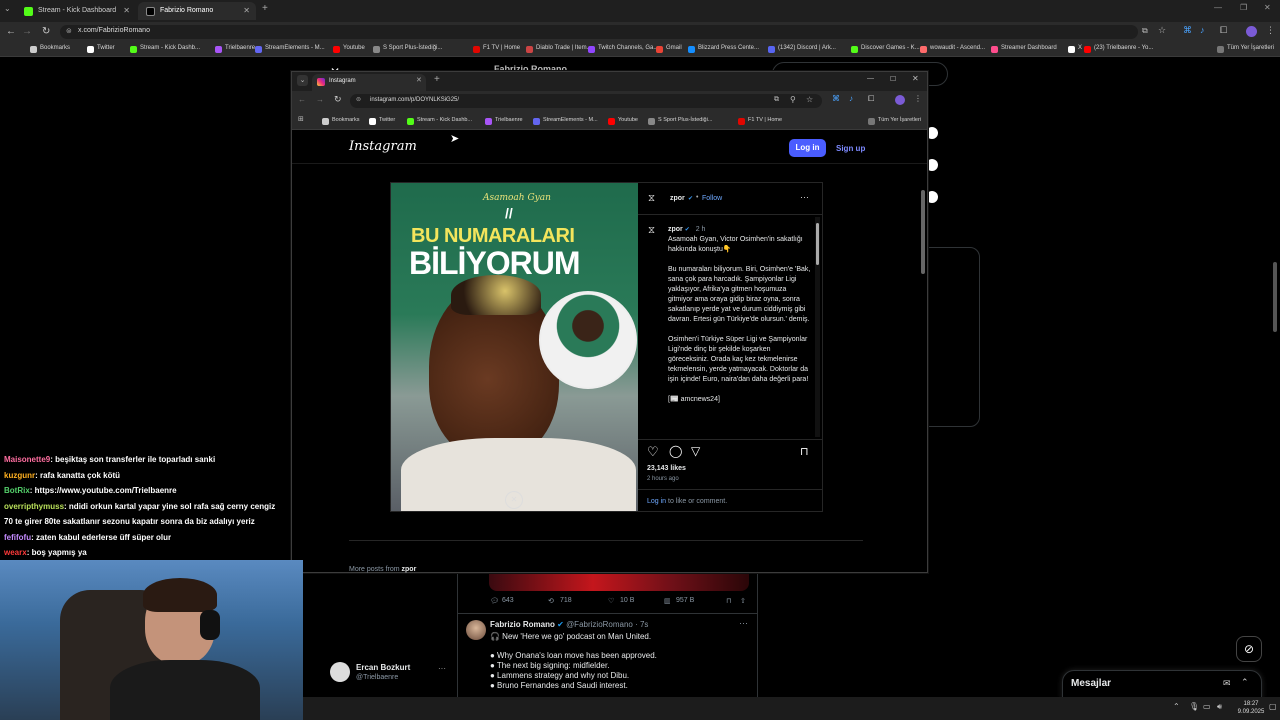 This screenshot has width=1280, height=720. Describe the element at coordinates (804, 197) in the screenshot. I see `post-more-icon: ···` at that location.